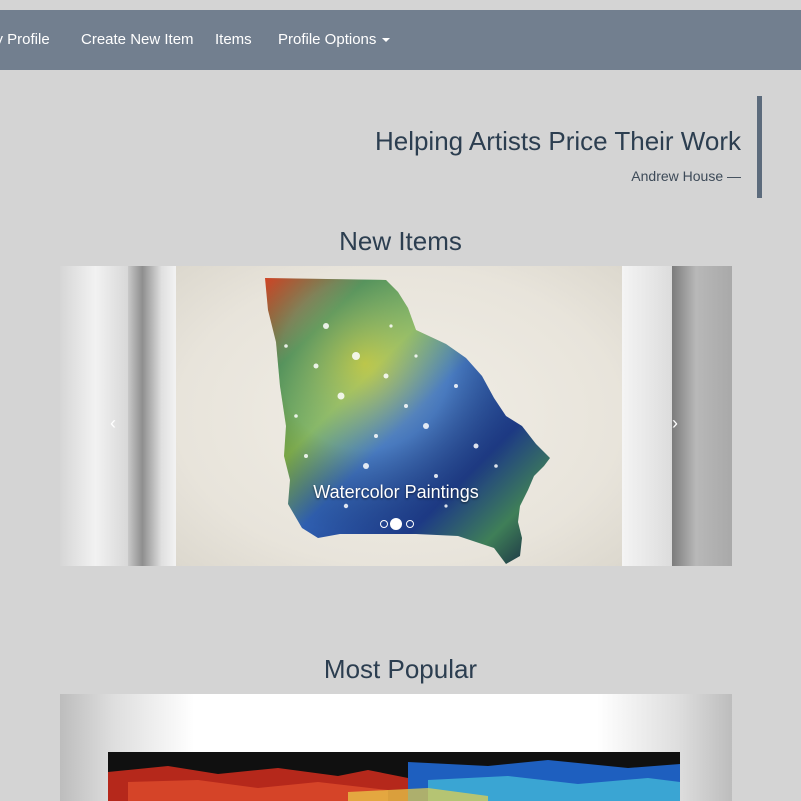 This screenshot has height=801, width=801. What do you see at coordinates (233, 40) in the screenshot?
I see `nav-items: Items` at bounding box center [233, 40].